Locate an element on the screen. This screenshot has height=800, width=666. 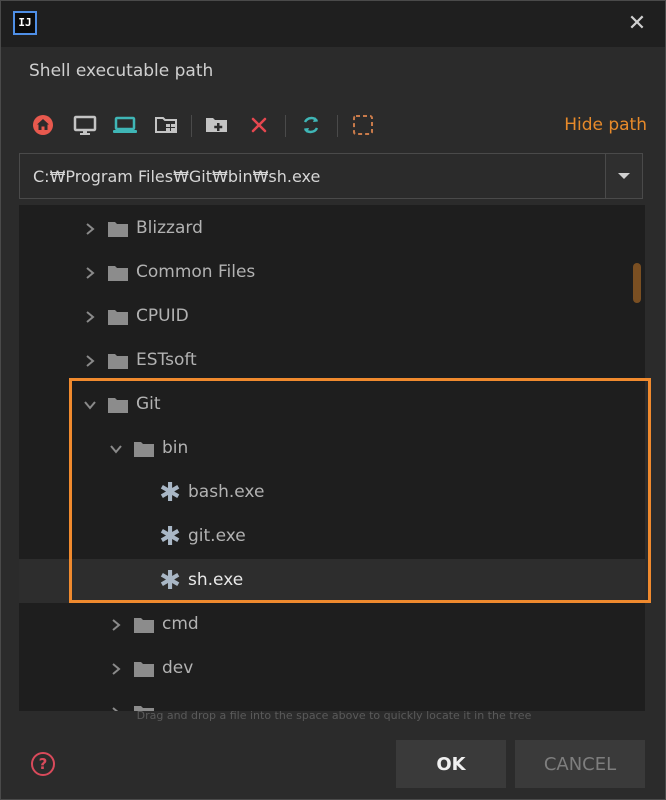
dialog-title: Shell executable path is located at coordinates (121, 71).